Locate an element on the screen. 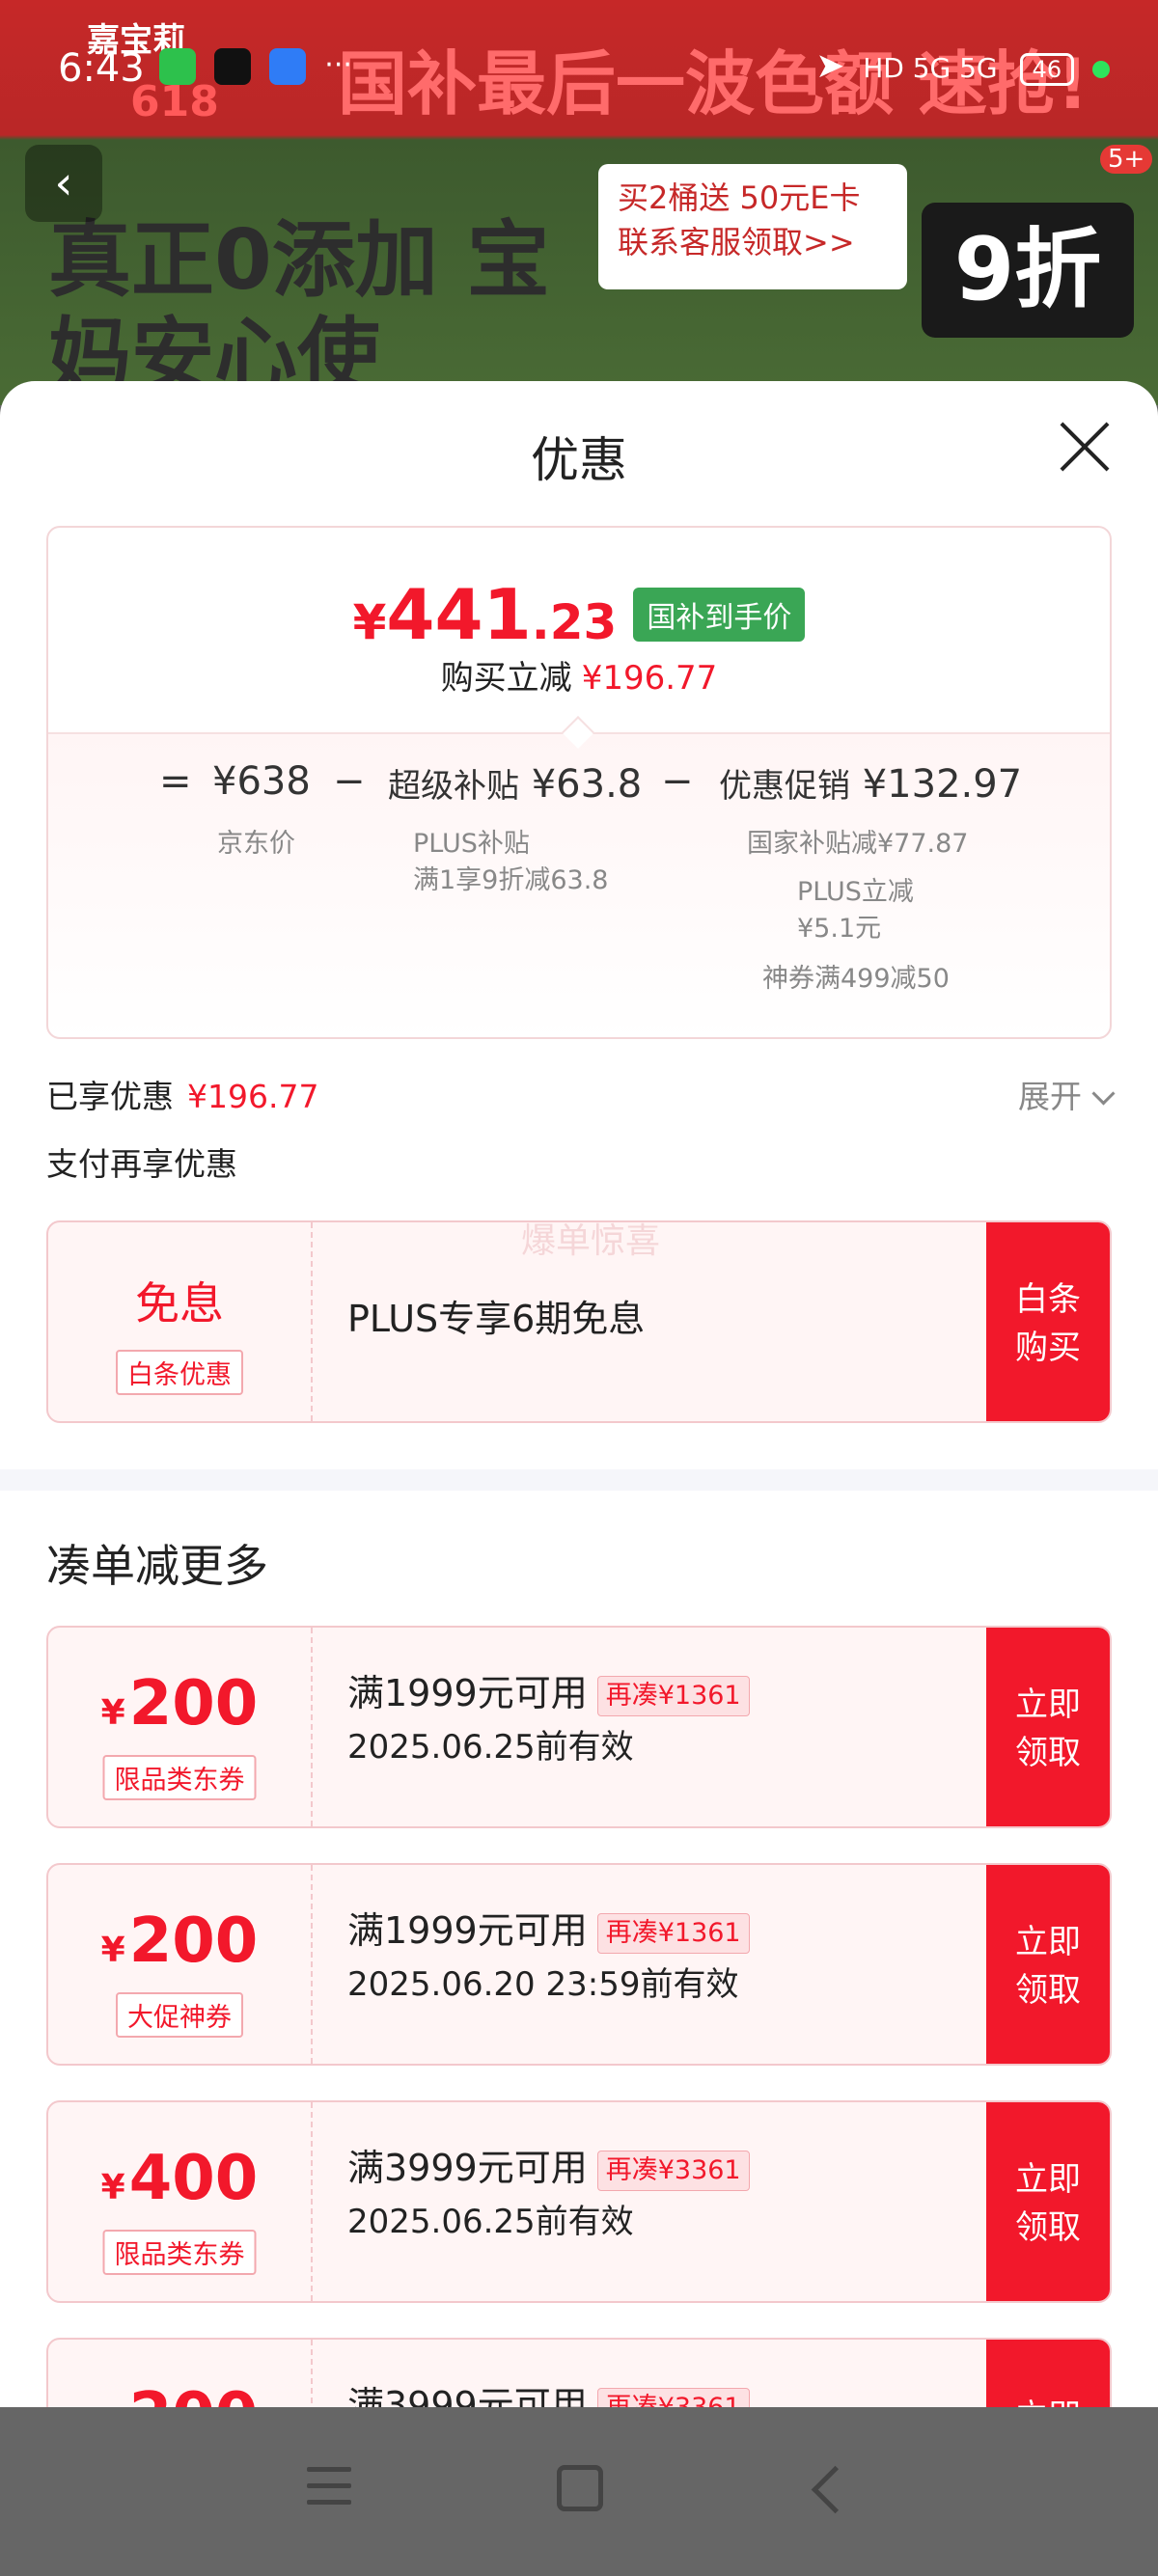 The height and width of the screenshot is (2576, 1158). plus-subsidy-label: PLUS补贴 is located at coordinates (471, 844).